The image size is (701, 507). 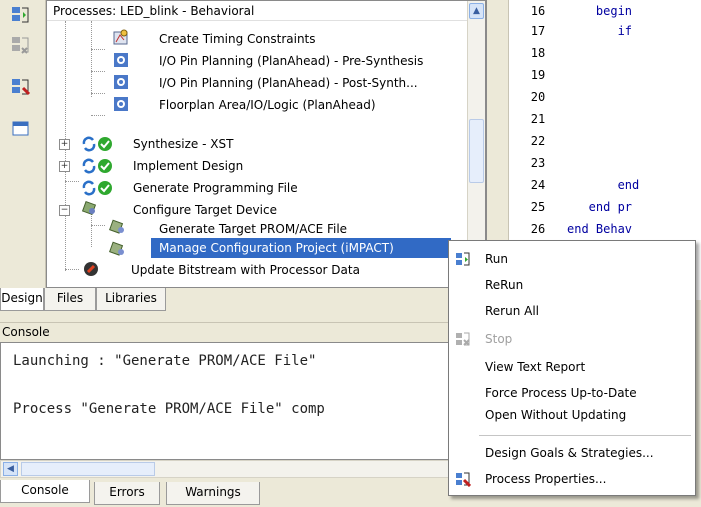 I want to click on menu-item-label: Force Process Up-to-Date, so click(x=561, y=393).